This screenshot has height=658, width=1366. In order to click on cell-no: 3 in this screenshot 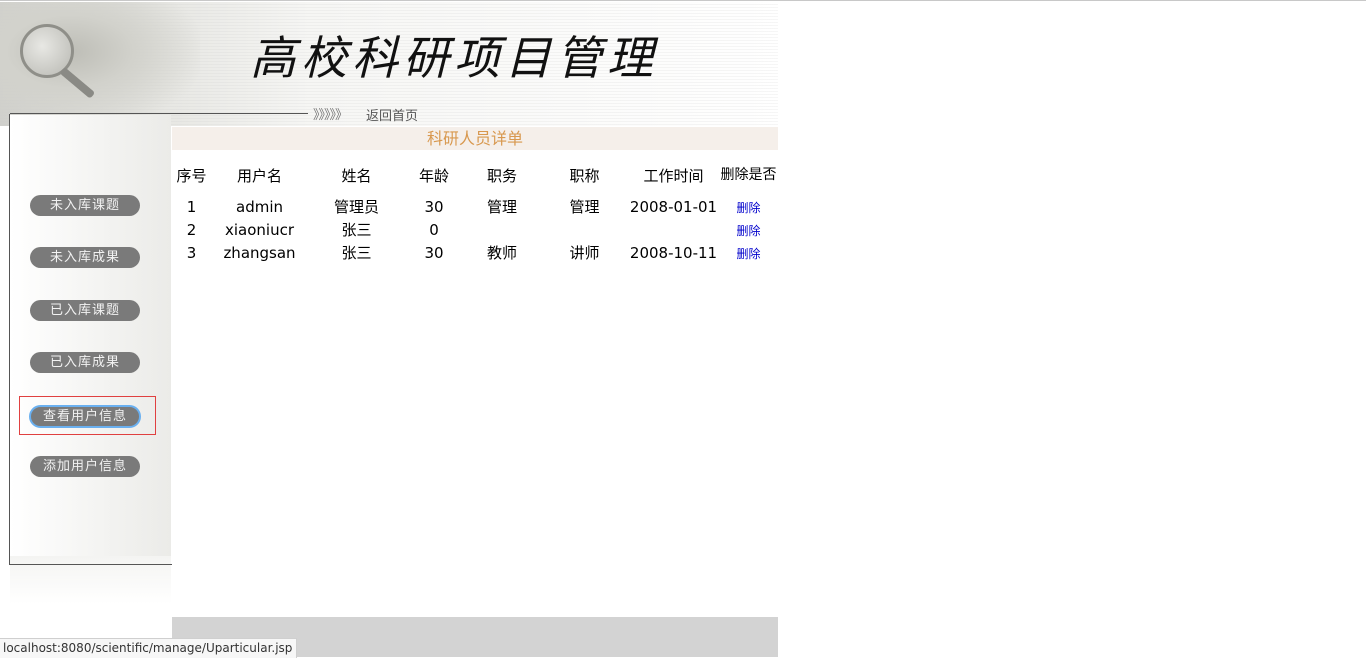, I will do `click(191, 252)`.